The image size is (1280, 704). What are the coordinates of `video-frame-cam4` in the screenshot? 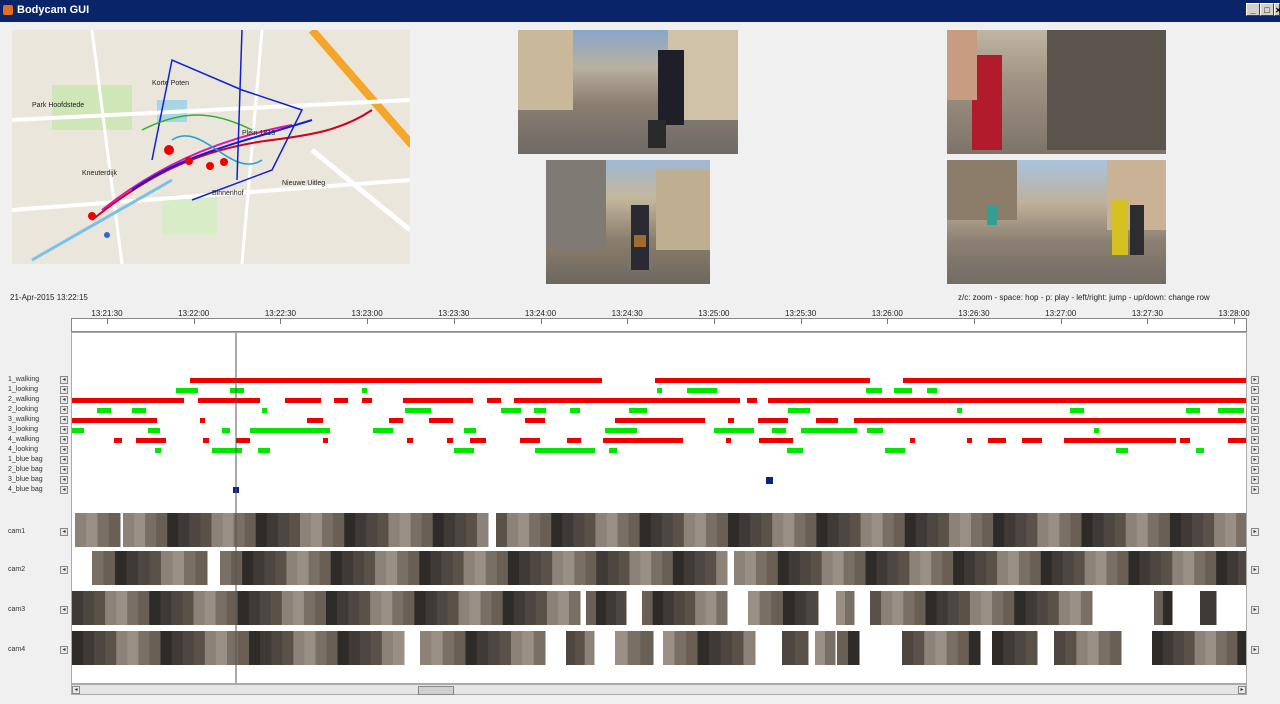 It's located at (1056, 222).